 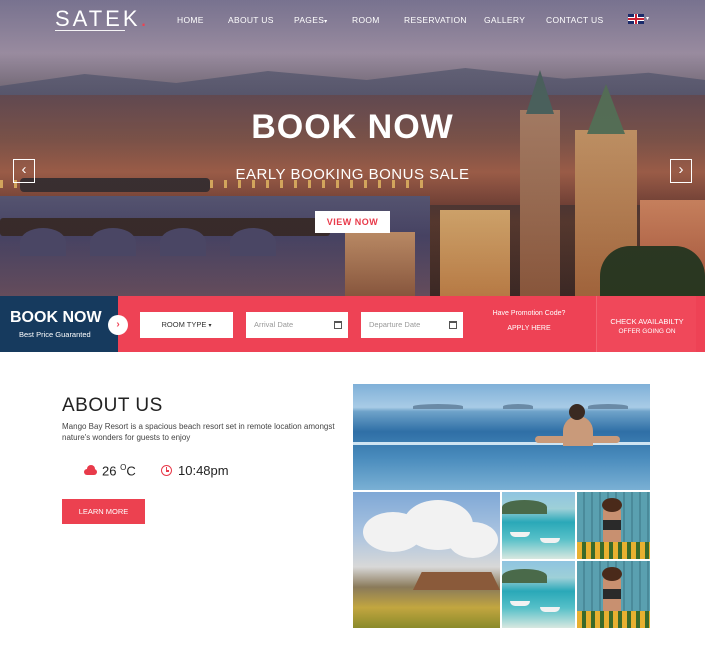 I want to click on uk-flag-icon, so click(x=636, y=19).